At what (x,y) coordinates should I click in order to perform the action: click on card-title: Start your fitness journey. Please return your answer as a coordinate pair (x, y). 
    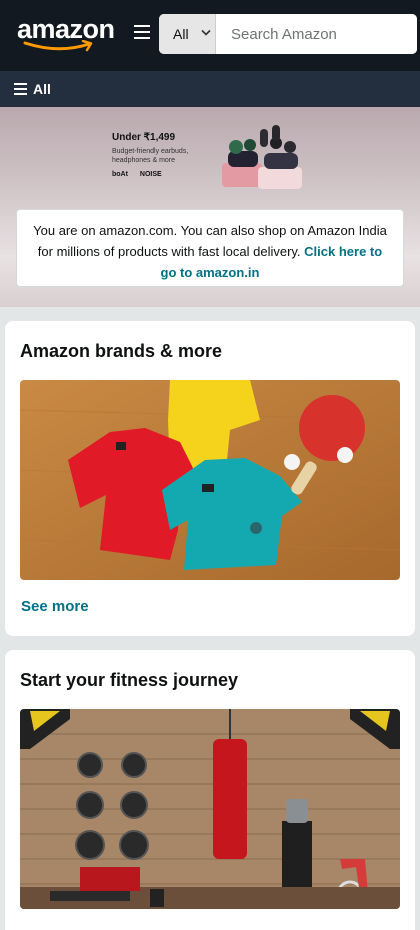
    Looking at the image, I should click on (129, 680).